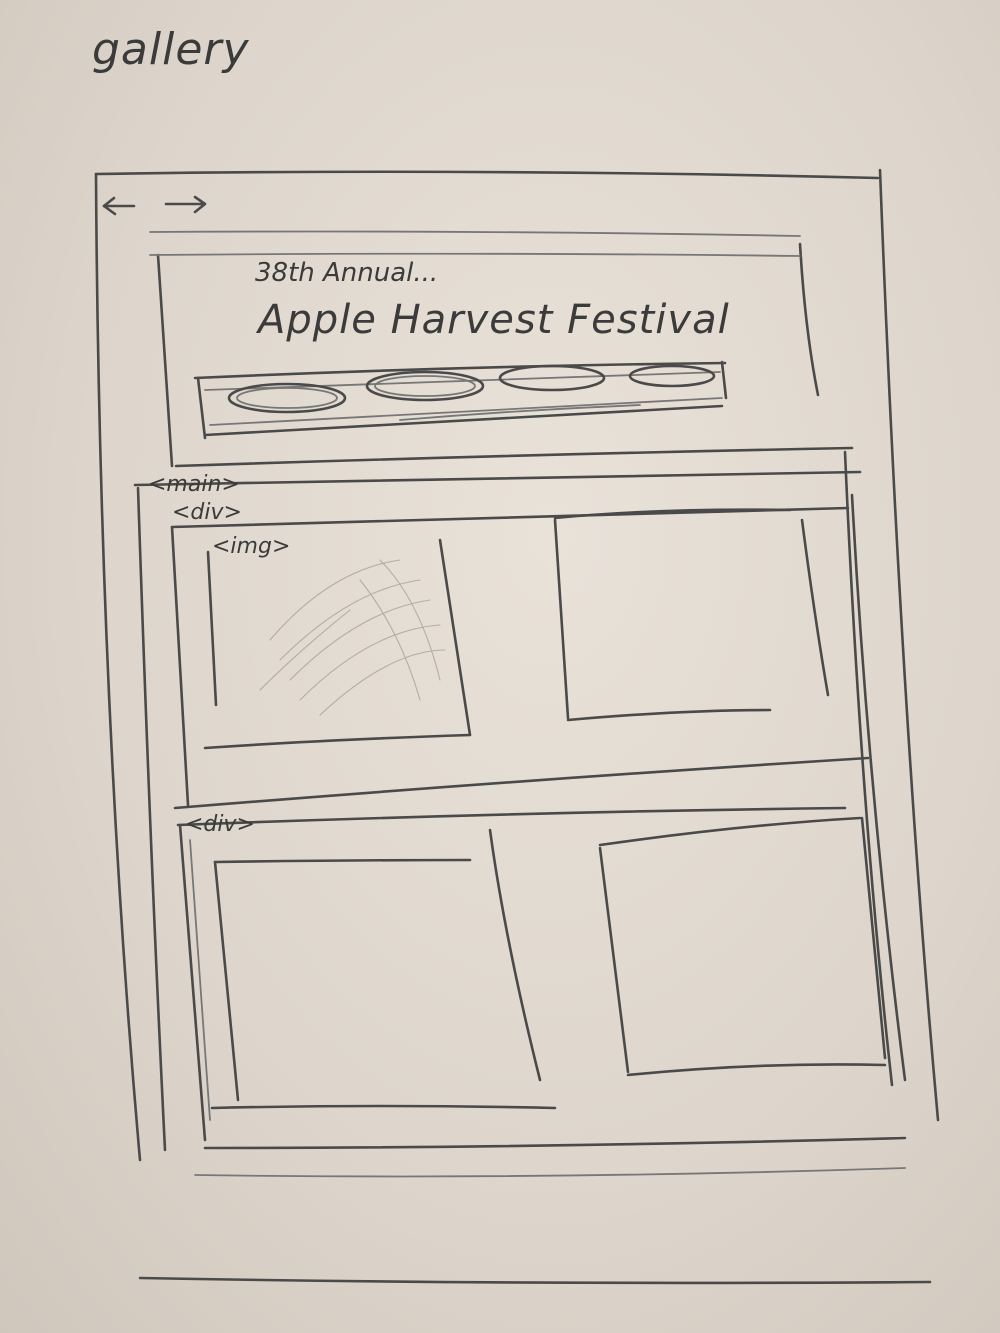 This screenshot has width=1000, height=1333. What do you see at coordinates (171, 49) in the screenshot?
I see `page-label: gallery` at bounding box center [171, 49].